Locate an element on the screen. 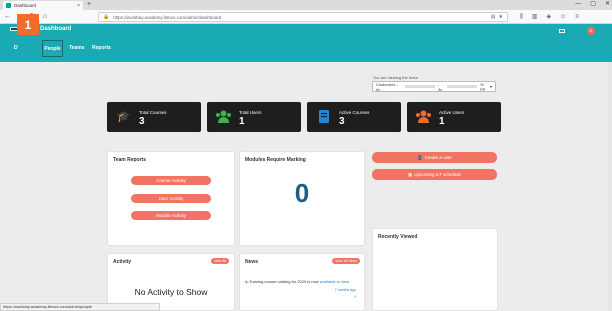  recently-viewed-panel: Recently Viewed is located at coordinates (435, 269).